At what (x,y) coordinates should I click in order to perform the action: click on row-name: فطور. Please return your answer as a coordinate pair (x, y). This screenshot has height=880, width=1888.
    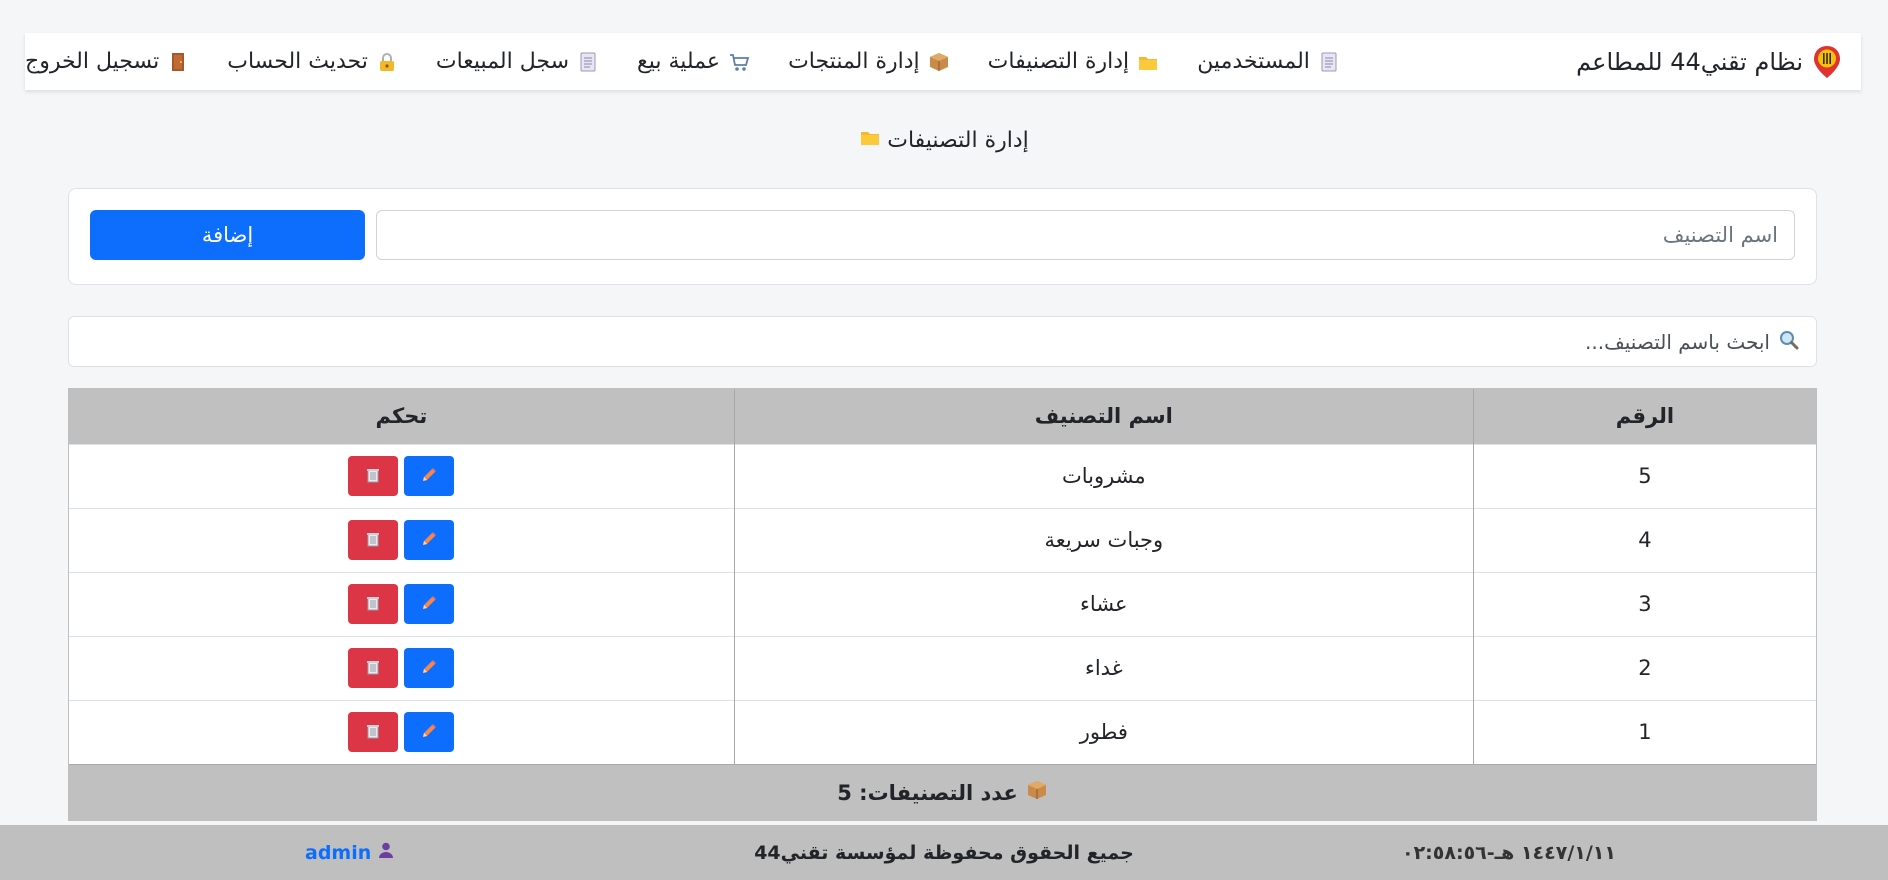
    Looking at the image, I should click on (1103, 731).